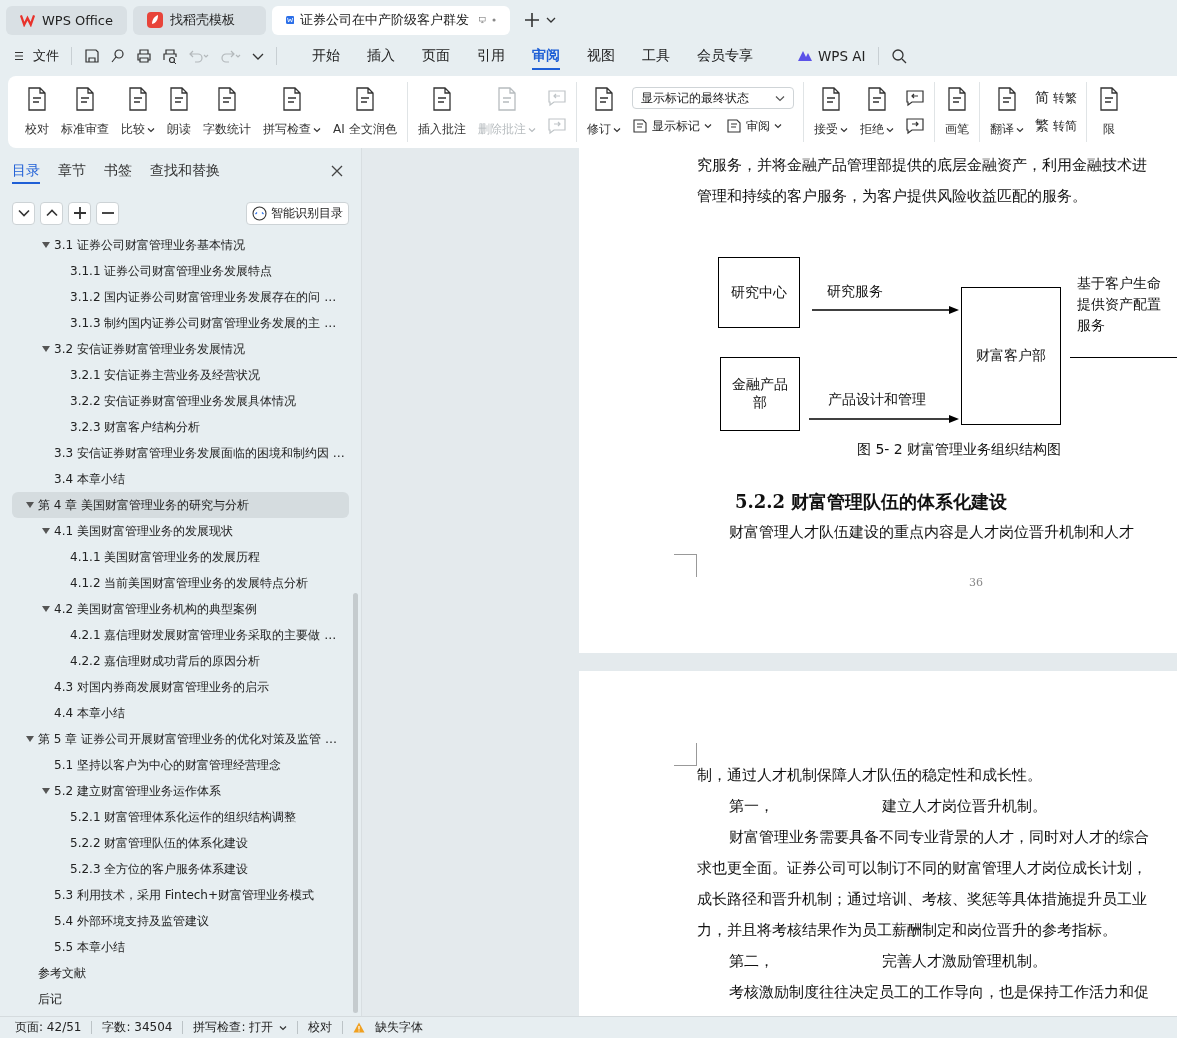  I want to click on toc-item: 3.2.1 安信证券主营业务及经营状况, so click(180, 375).